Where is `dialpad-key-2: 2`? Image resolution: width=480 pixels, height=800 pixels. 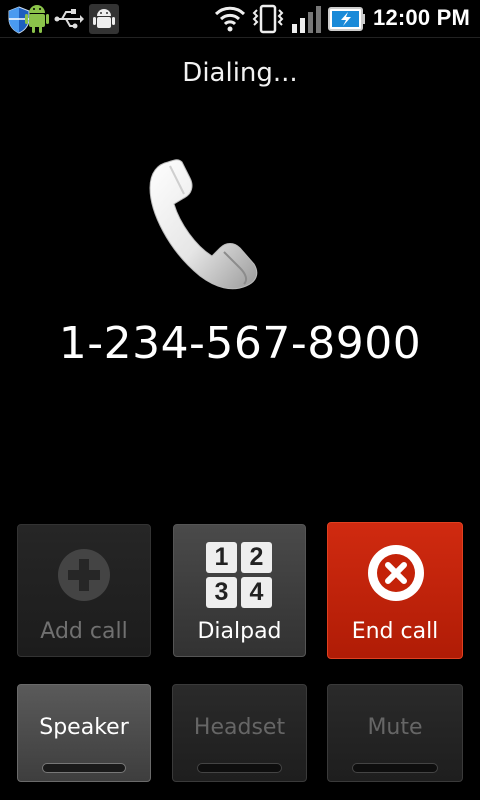
dialpad-key-2: 2 is located at coordinates (256, 557).